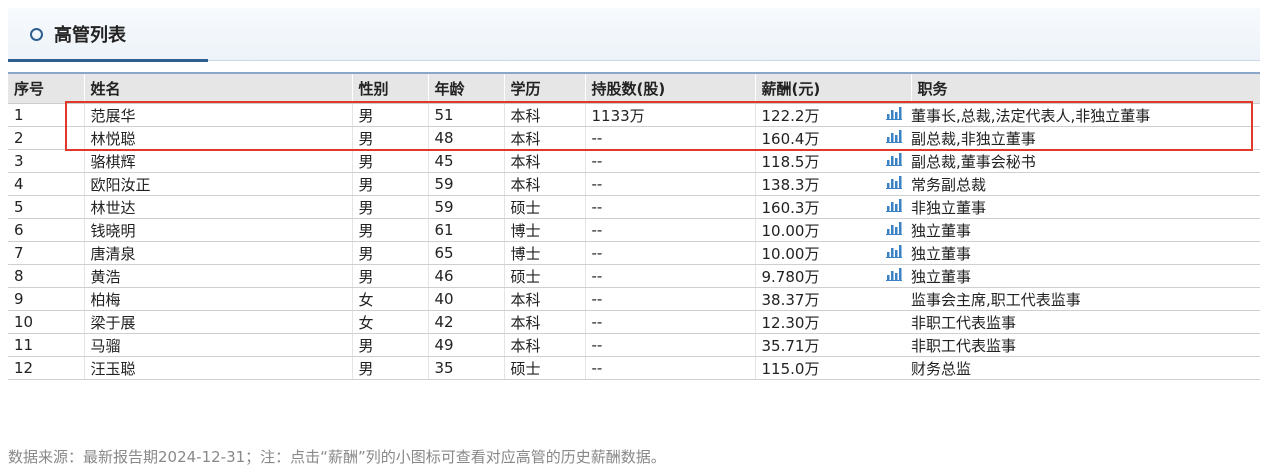 Image resolution: width=1268 pixels, height=467 pixels. I want to click on table-row: 8 黄浩男 46 硕士 -- 9.780万 独立董事, so click(634, 276).